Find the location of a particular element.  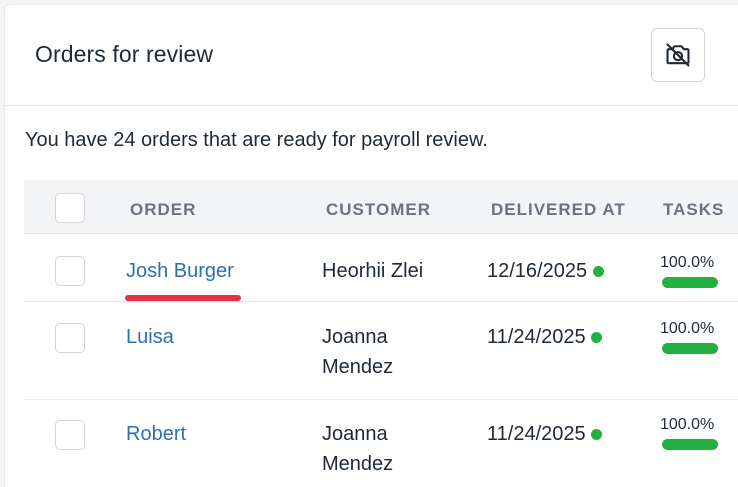

customer-name: Heorhii Zlei is located at coordinates (373, 271).